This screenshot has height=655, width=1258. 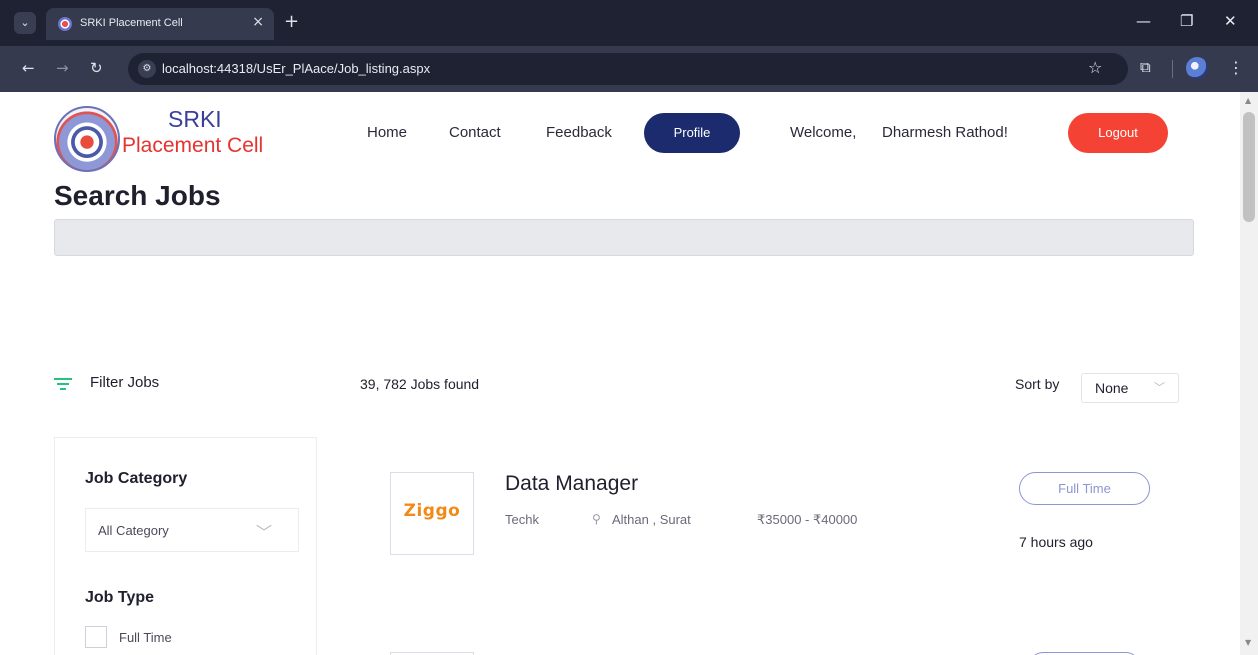 I want to click on profile-button: Profile, so click(x=692, y=133).